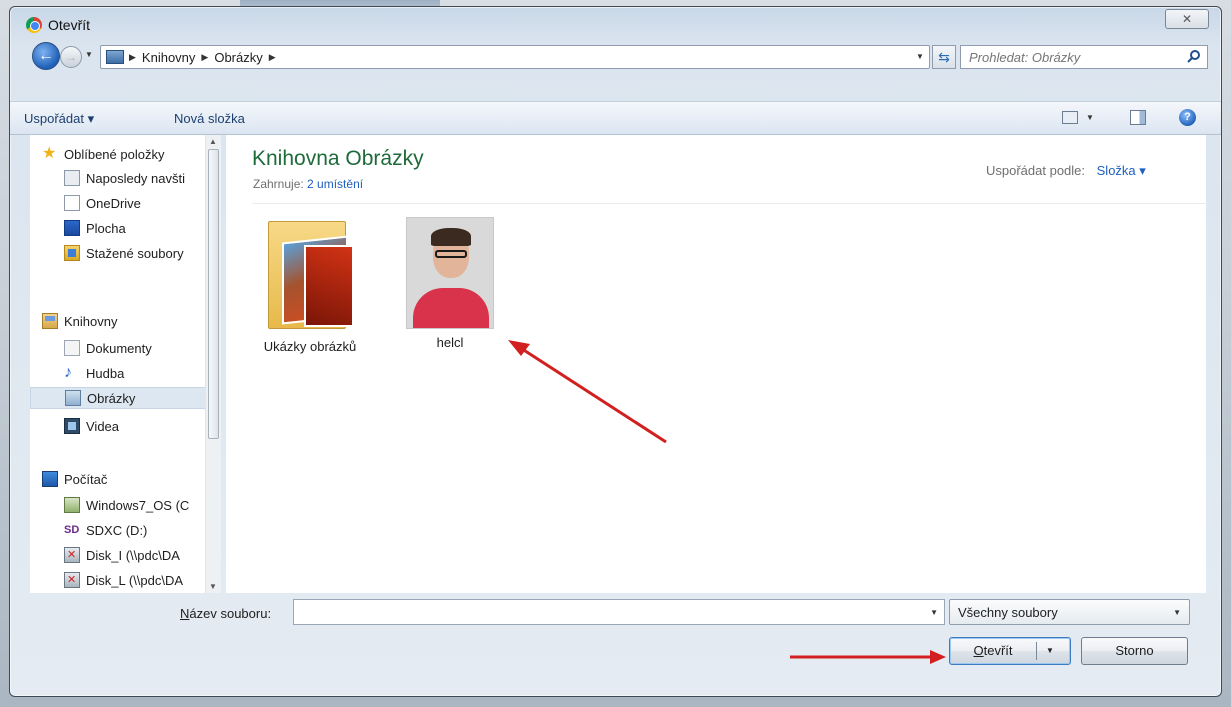  Describe the element at coordinates (73, 398) in the screenshot. I see `pictures-icon` at that location.